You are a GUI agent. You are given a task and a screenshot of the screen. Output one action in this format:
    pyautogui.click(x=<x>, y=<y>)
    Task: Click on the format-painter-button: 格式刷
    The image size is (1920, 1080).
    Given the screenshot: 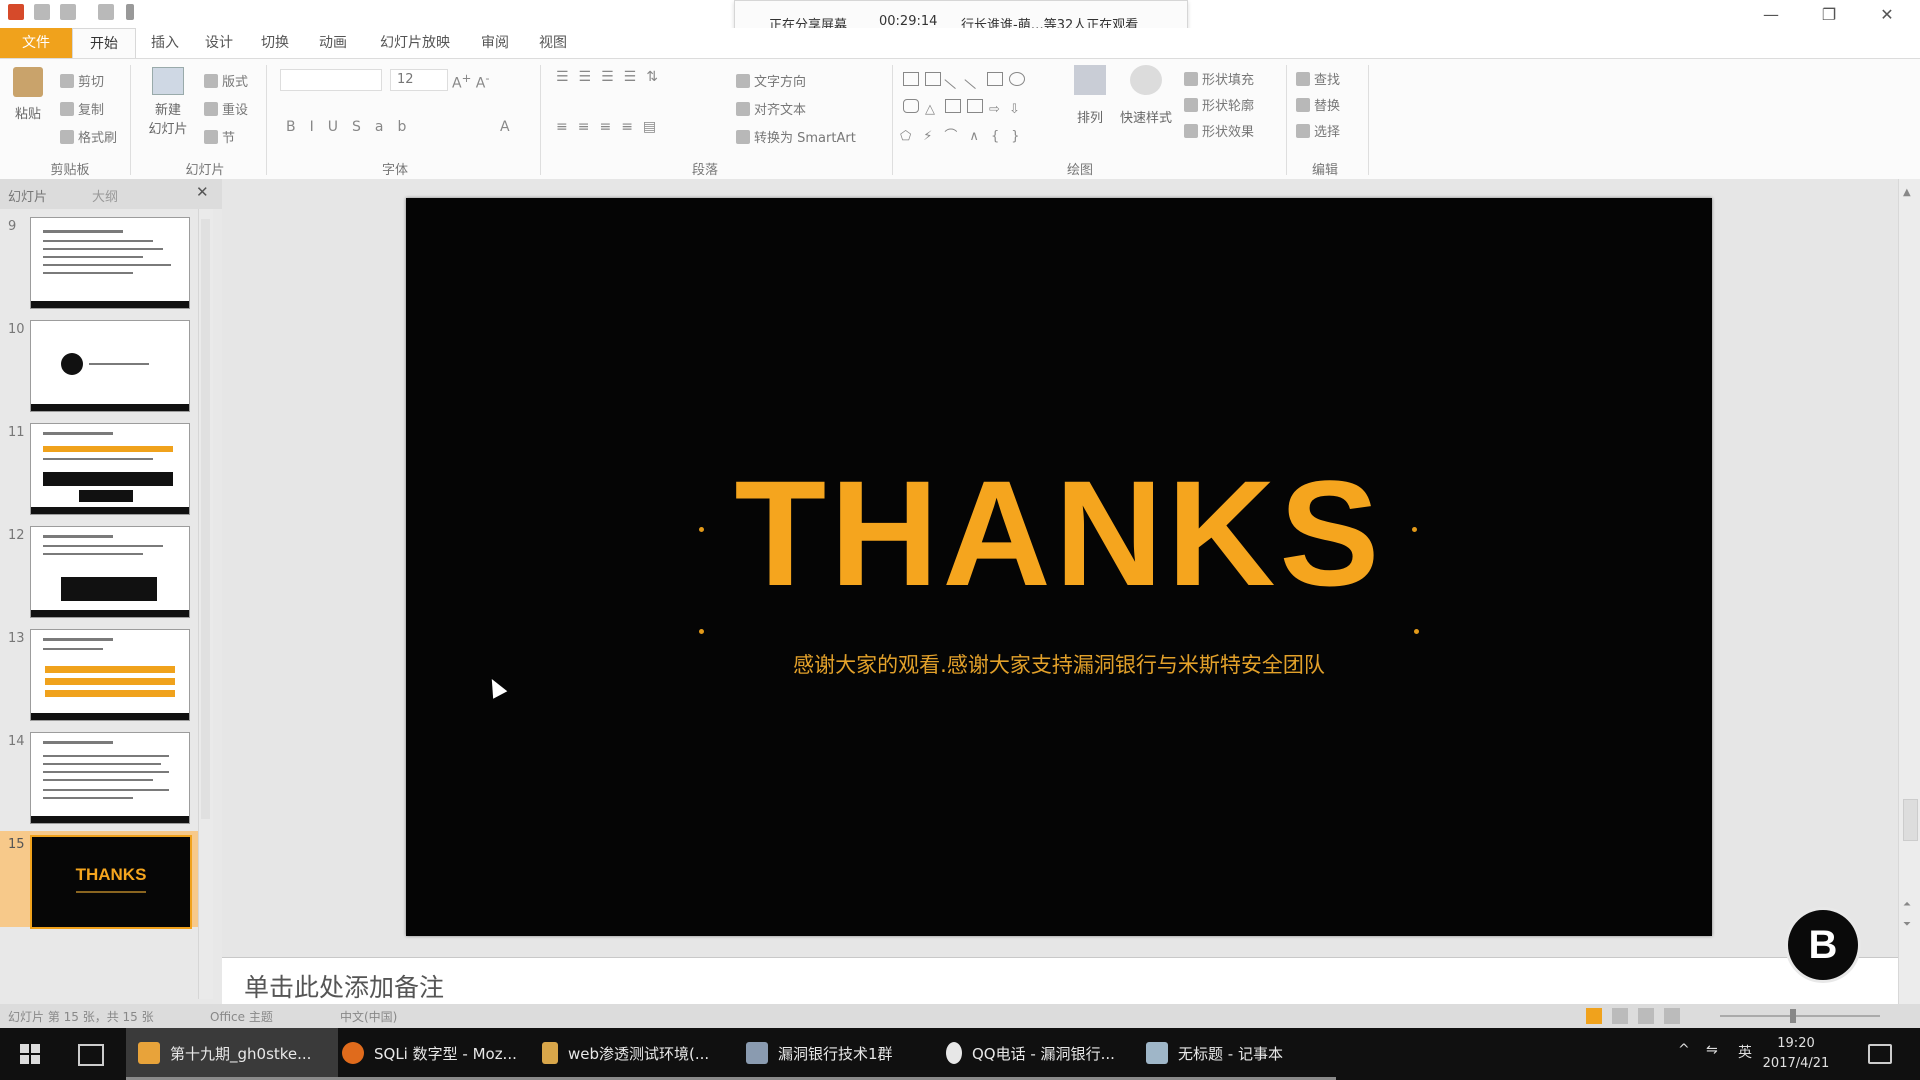 What is the action you would take?
    pyautogui.click(x=88, y=136)
    